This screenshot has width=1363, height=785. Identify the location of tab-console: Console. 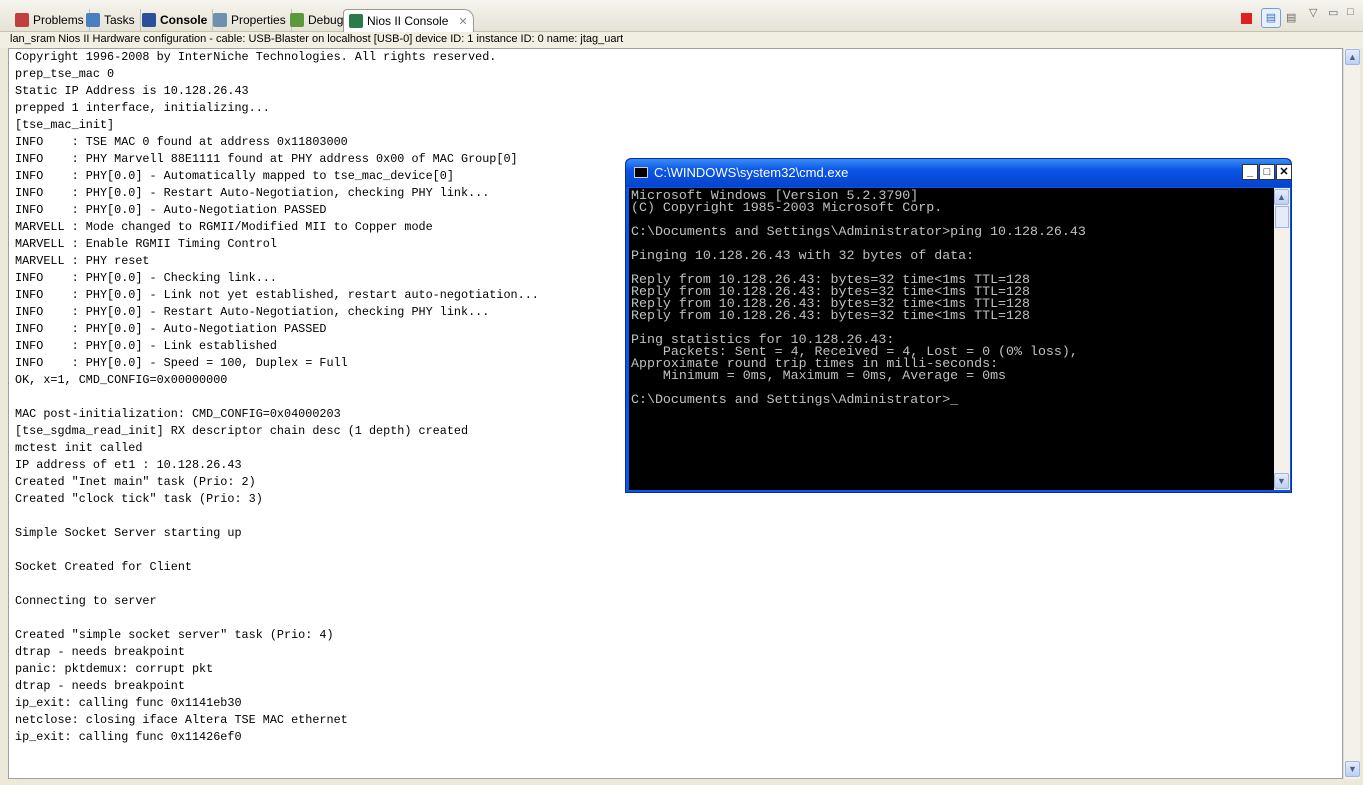
(175, 20).